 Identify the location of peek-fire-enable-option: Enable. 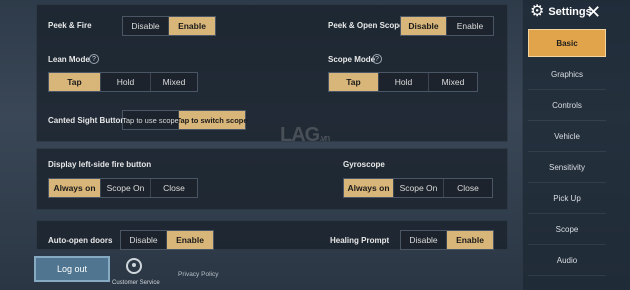
(192, 26).